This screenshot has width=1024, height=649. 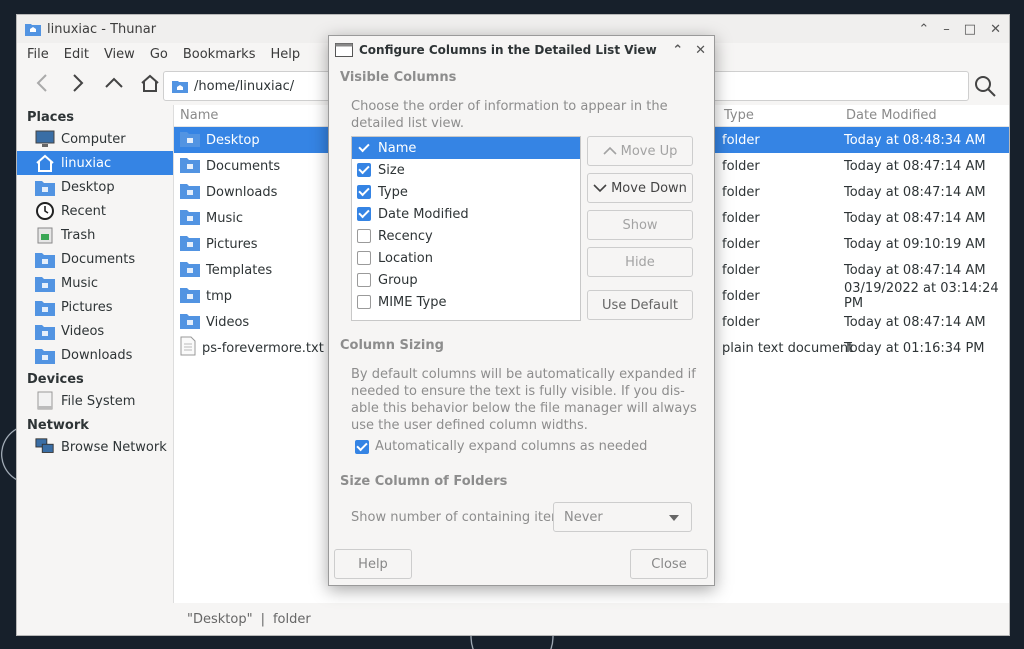 I want to click on auto-expand-label: Automatically expand columns as needed, so click(x=511, y=446).